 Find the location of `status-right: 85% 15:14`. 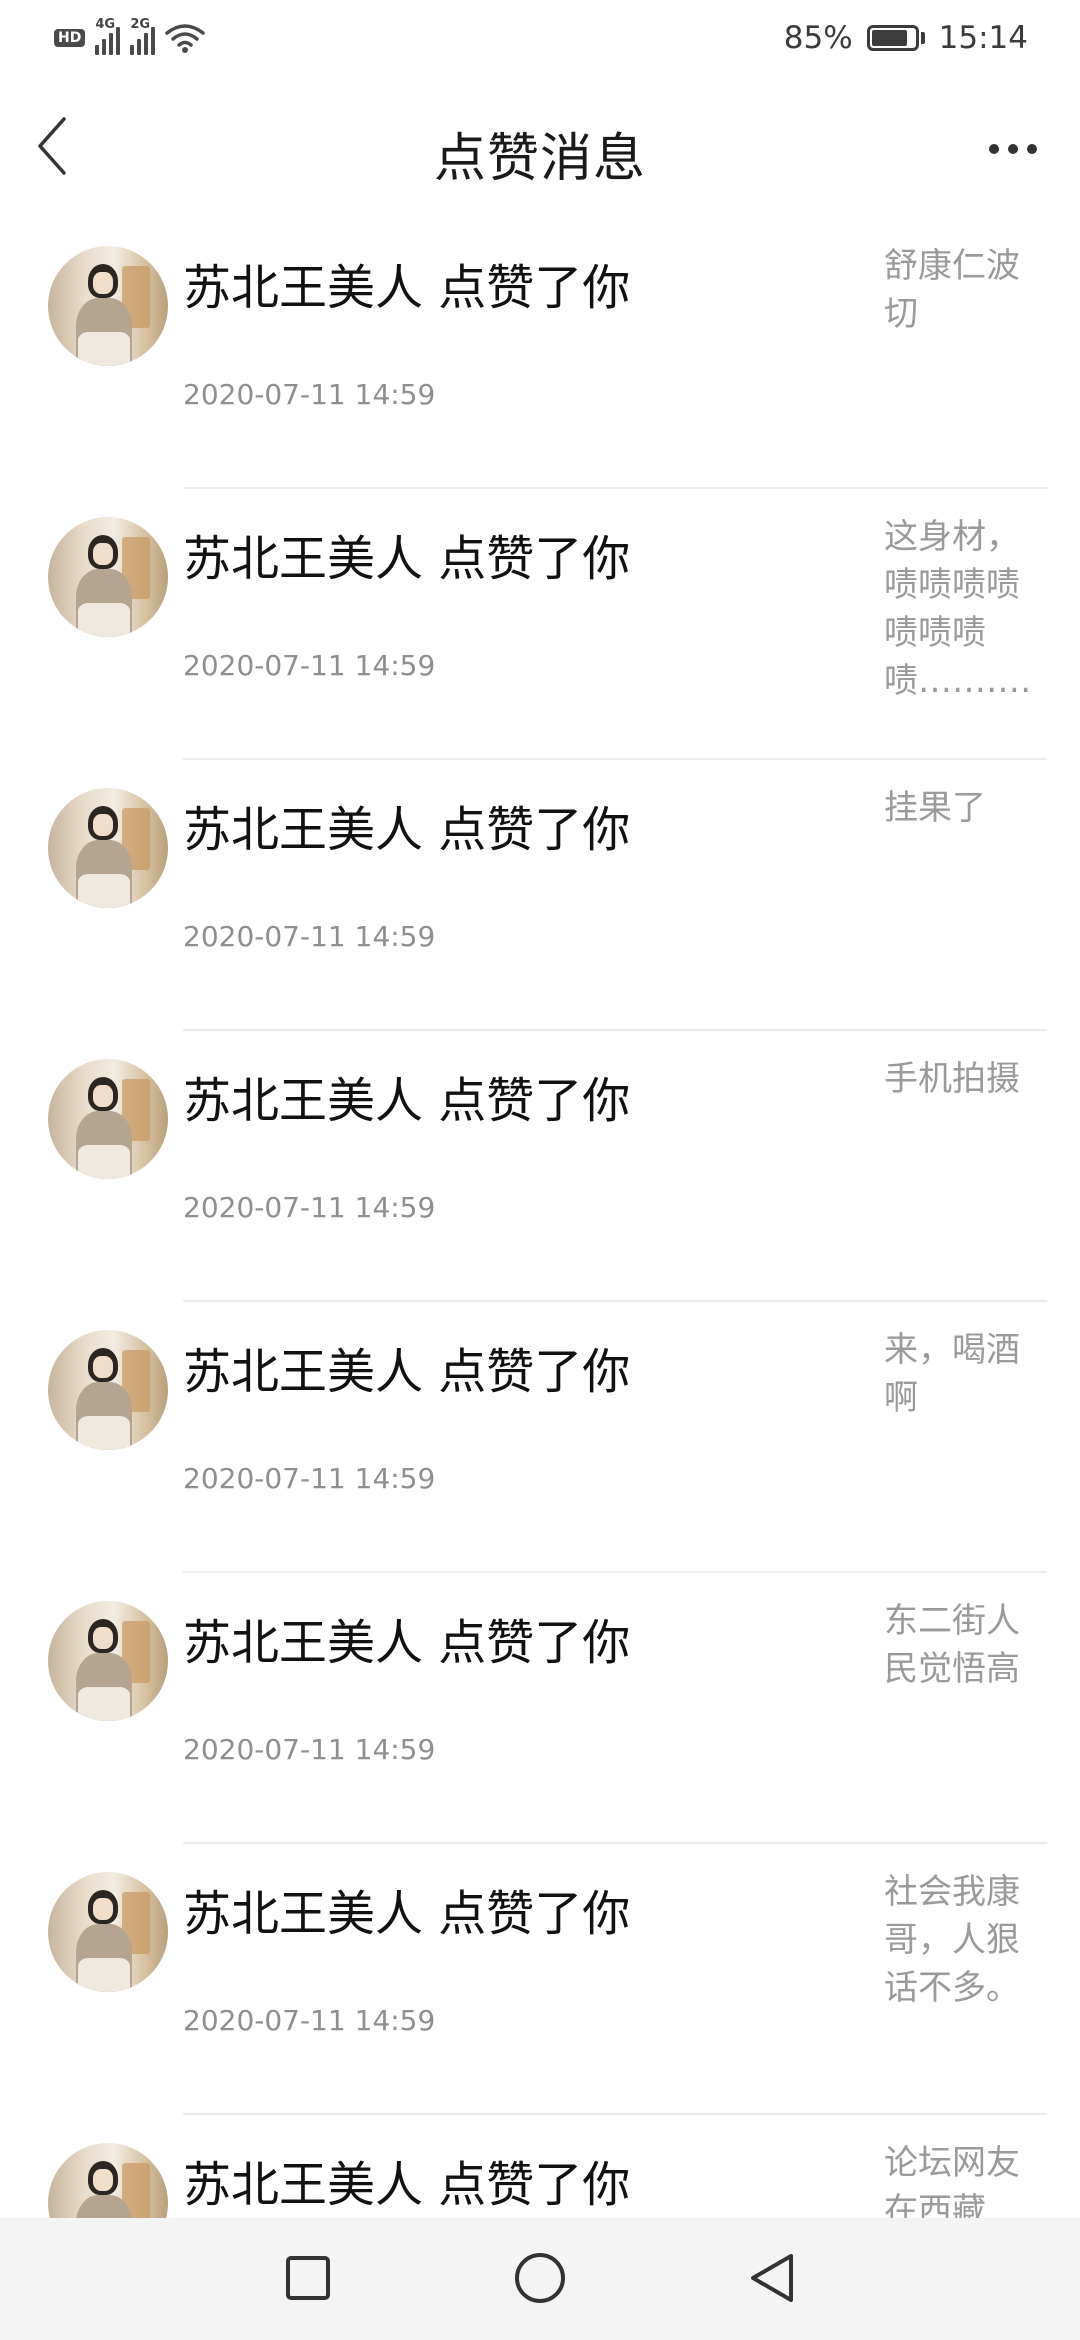

status-right: 85% 15:14 is located at coordinates (906, 38).